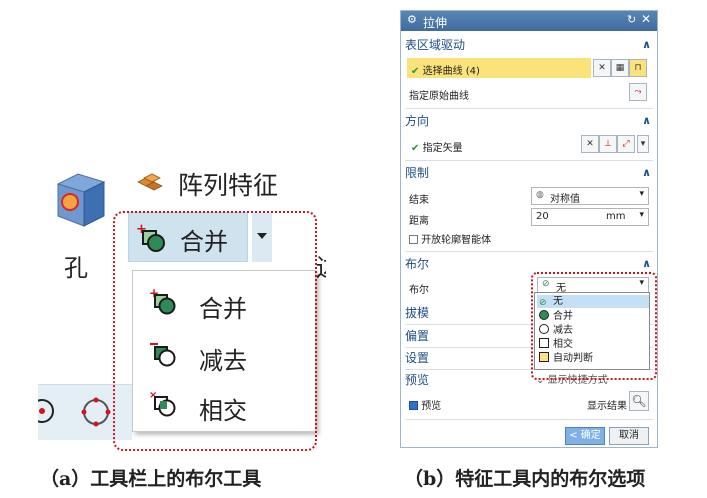  What do you see at coordinates (321, 265) in the screenshot?
I see `edge-label-partial: 边` at bounding box center [321, 265].